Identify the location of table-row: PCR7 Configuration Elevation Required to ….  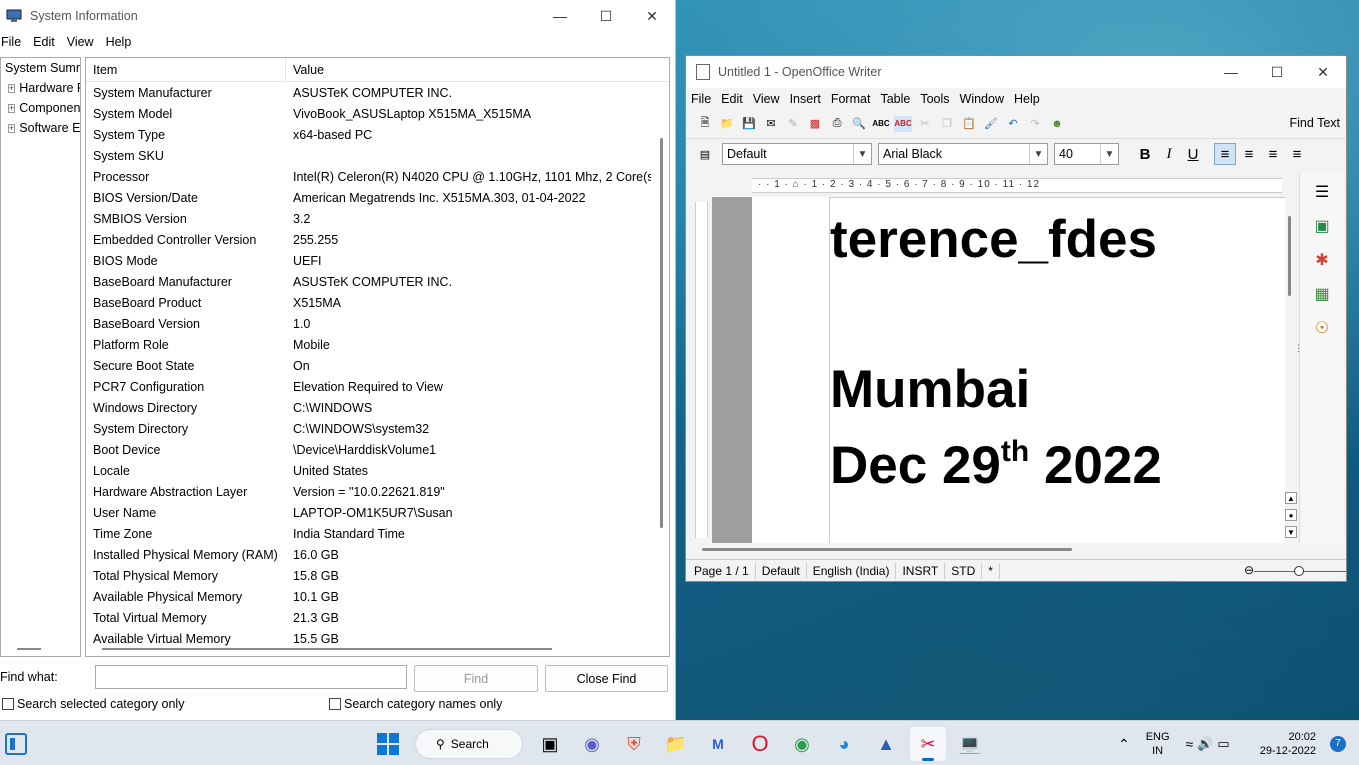
(377, 386).